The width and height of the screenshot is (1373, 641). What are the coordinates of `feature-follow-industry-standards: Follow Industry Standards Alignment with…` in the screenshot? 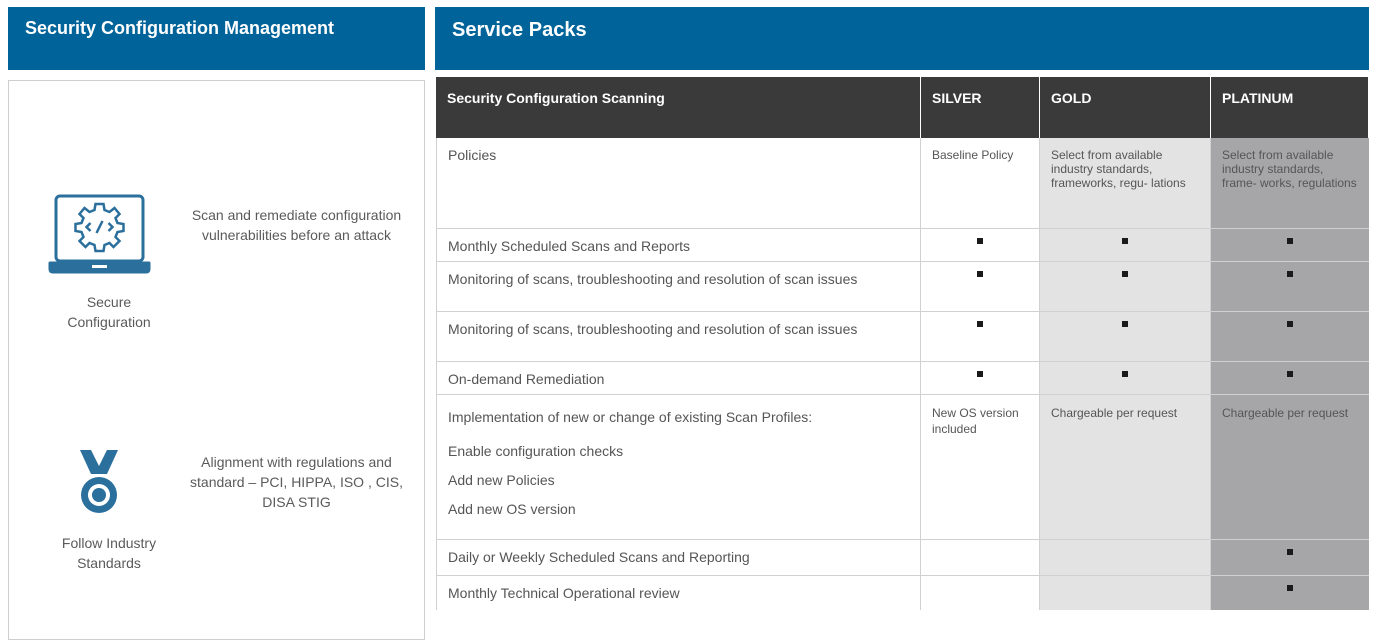 It's located at (216, 511).